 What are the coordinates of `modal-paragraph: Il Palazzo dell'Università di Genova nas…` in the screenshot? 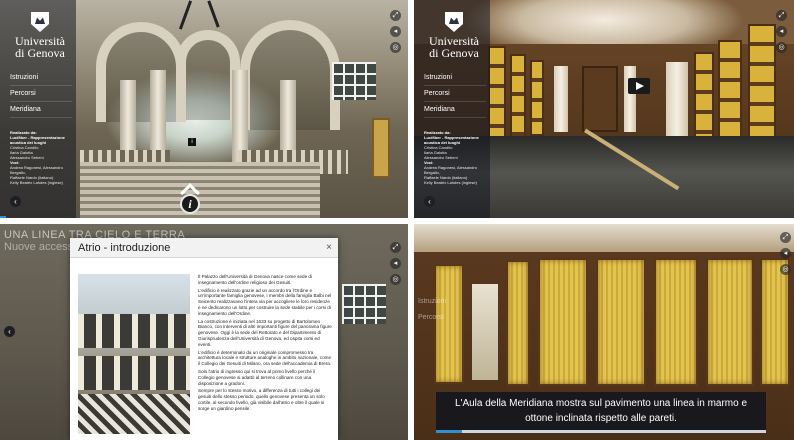 It's located at (255, 279).